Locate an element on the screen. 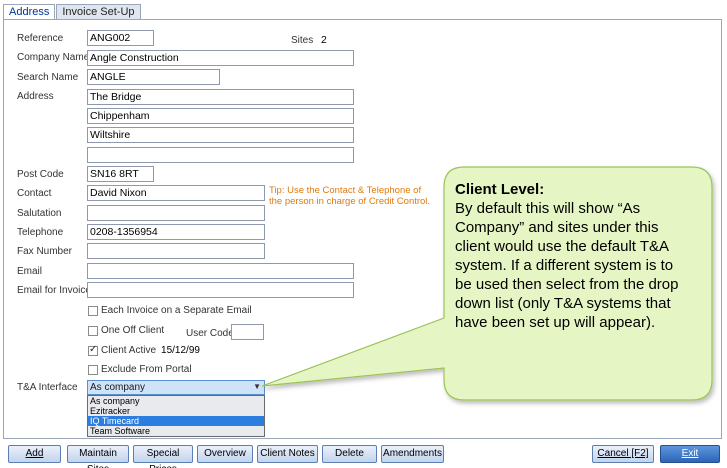  callout-title: Client Level: is located at coordinates (500, 189).